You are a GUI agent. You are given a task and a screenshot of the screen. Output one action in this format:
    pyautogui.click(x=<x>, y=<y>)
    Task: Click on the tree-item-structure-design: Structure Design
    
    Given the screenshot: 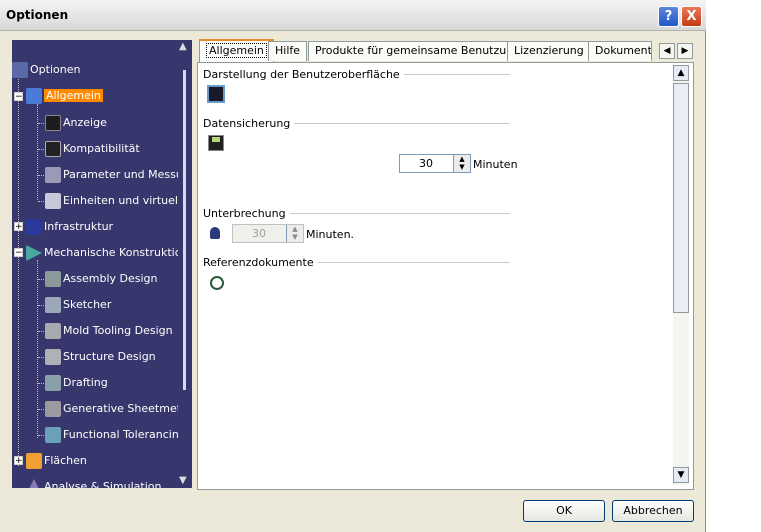 What is the action you would take?
    pyautogui.click(x=100, y=357)
    